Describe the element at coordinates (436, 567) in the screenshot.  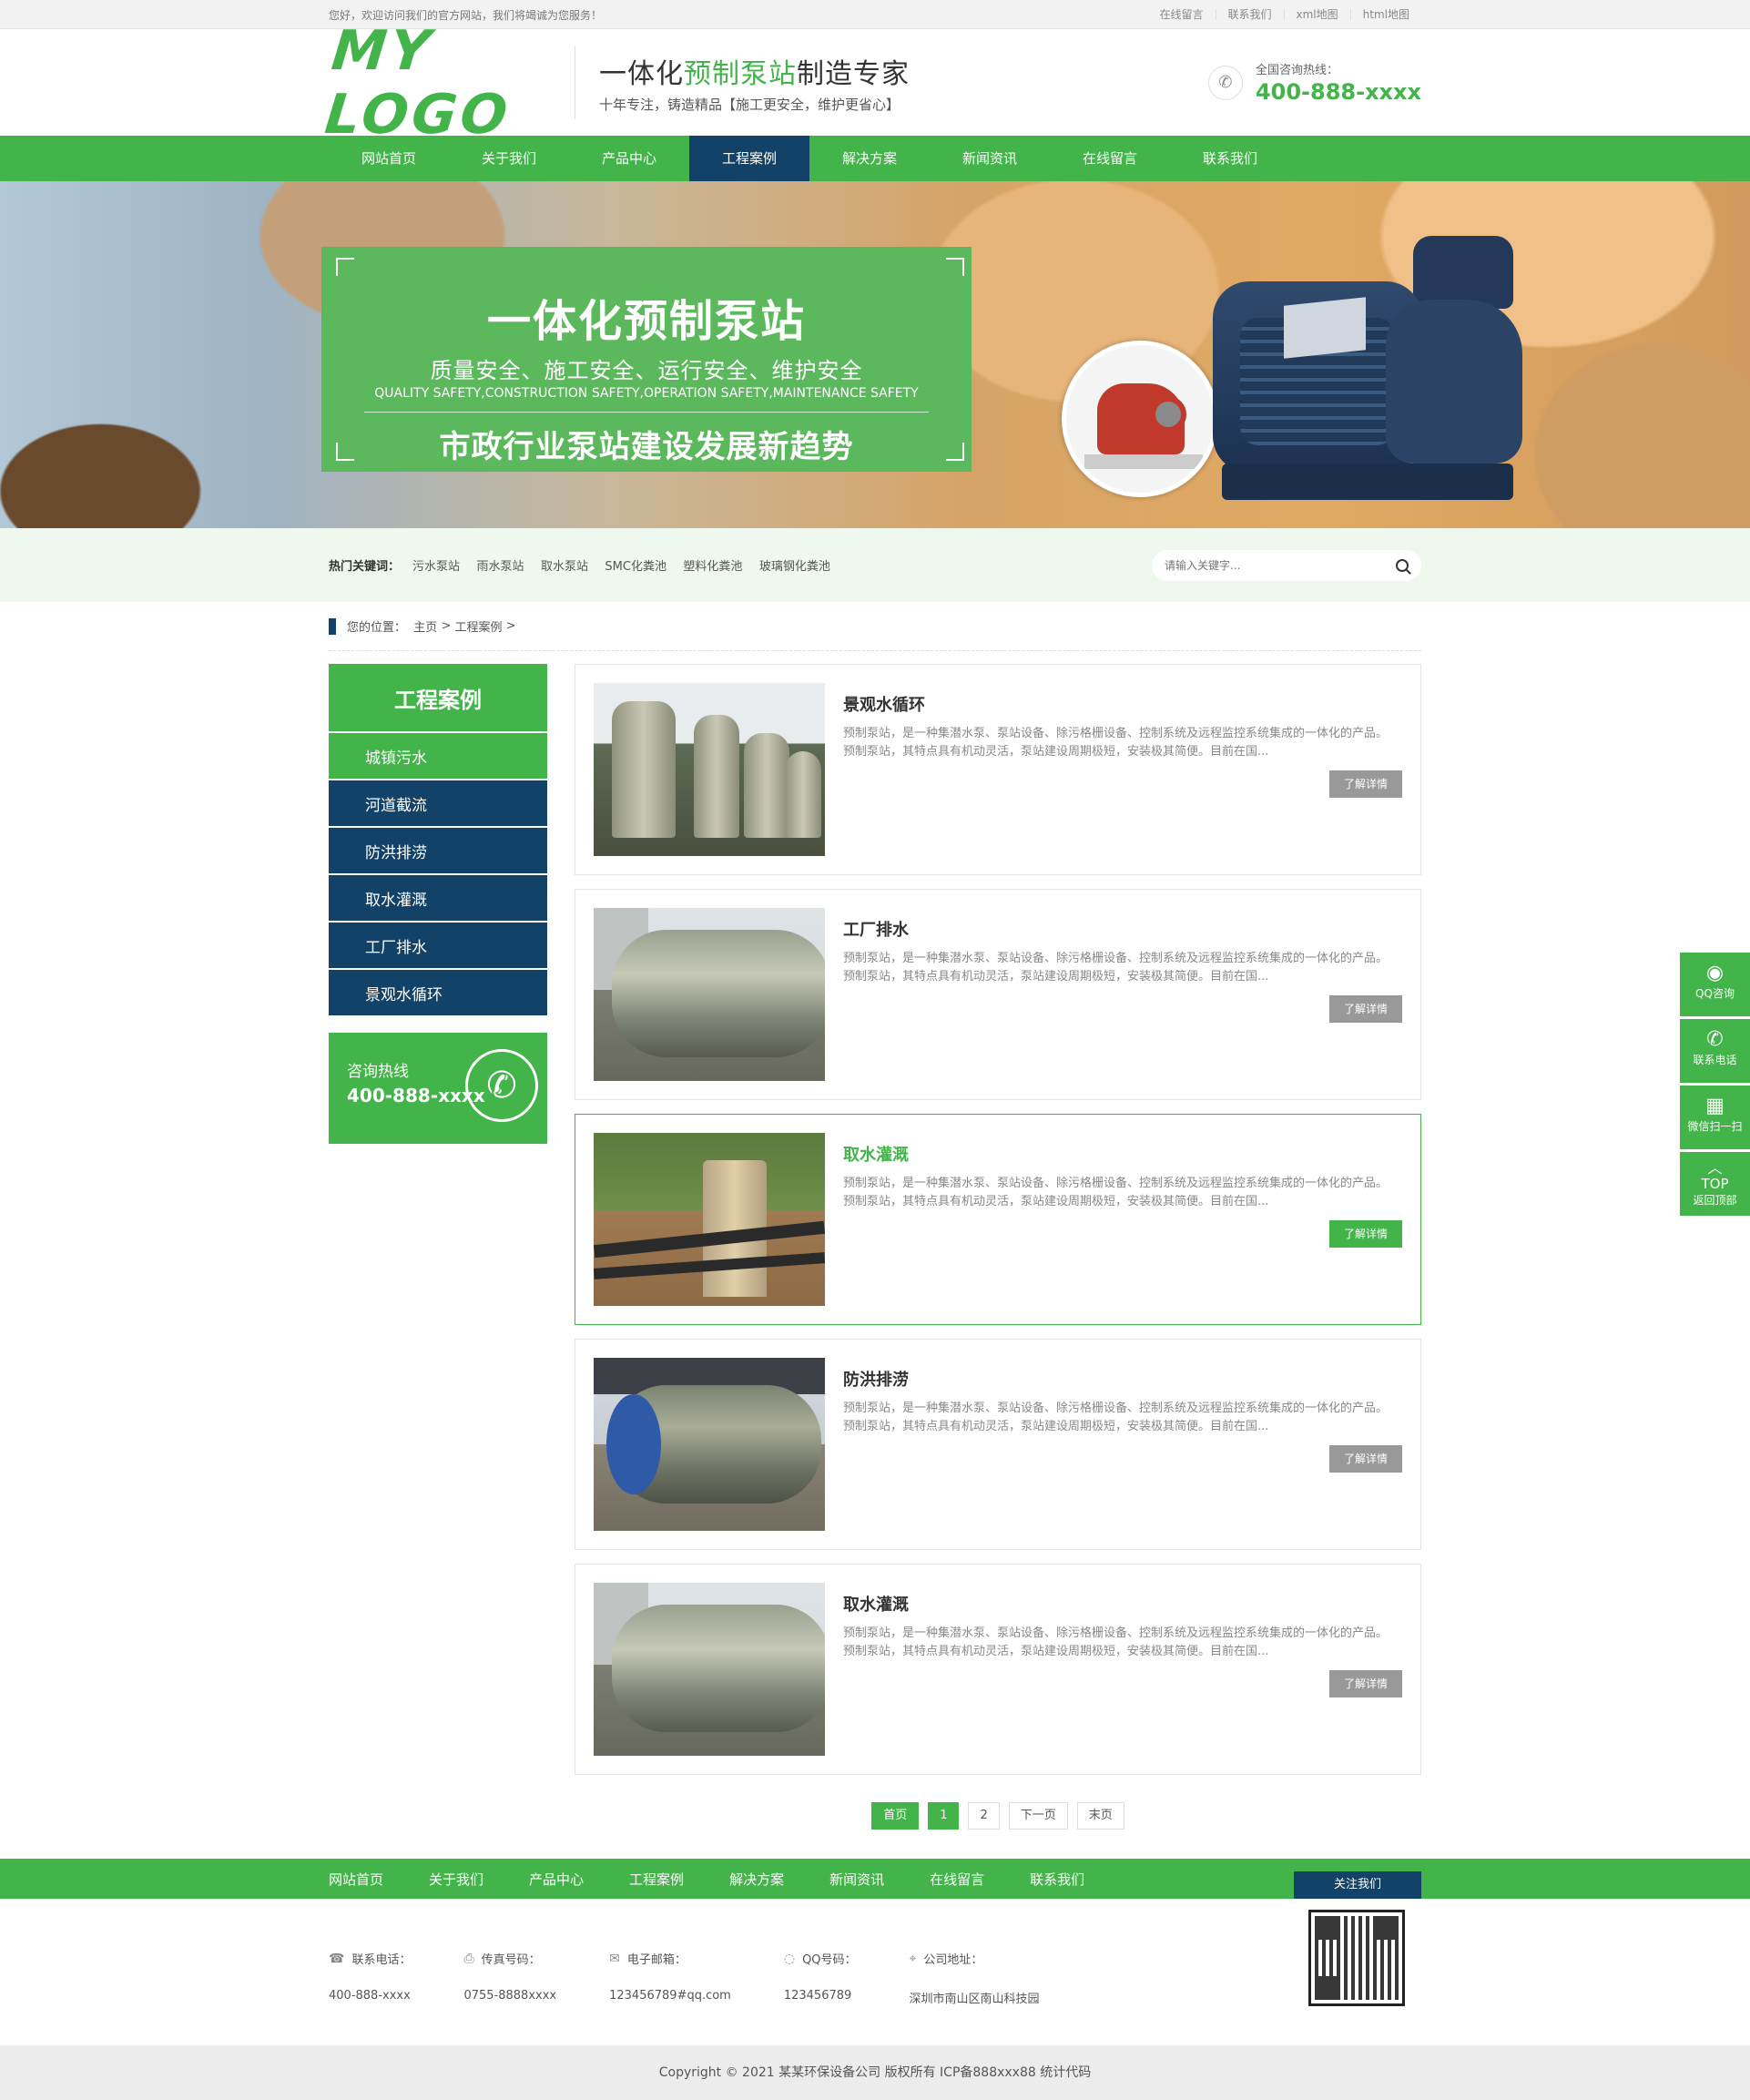
I see `keyword-link: 污水泵站` at that location.